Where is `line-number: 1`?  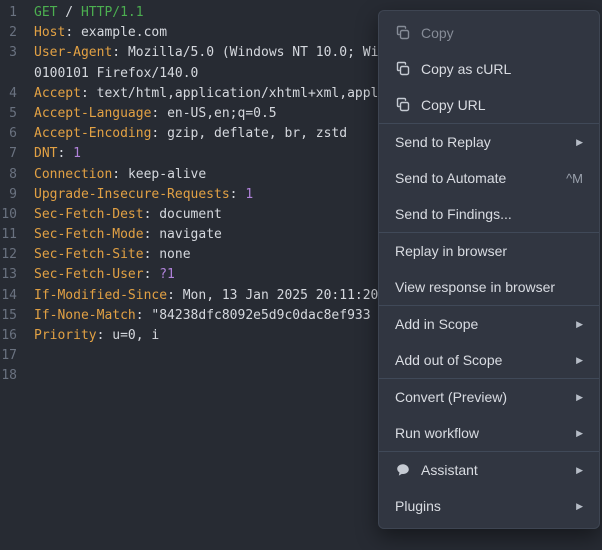 line-number: 1 is located at coordinates (13, 12).